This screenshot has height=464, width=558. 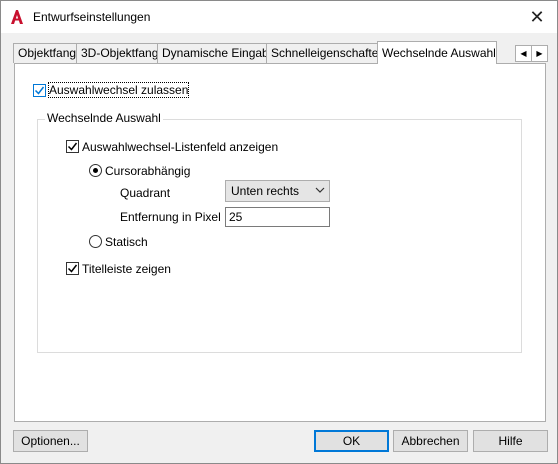 What do you see at coordinates (180, 147) in the screenshot?
I see `show-list-label: Auswahlwechsel-Listenfeld anzeigen` at bounding box center [180, 147].